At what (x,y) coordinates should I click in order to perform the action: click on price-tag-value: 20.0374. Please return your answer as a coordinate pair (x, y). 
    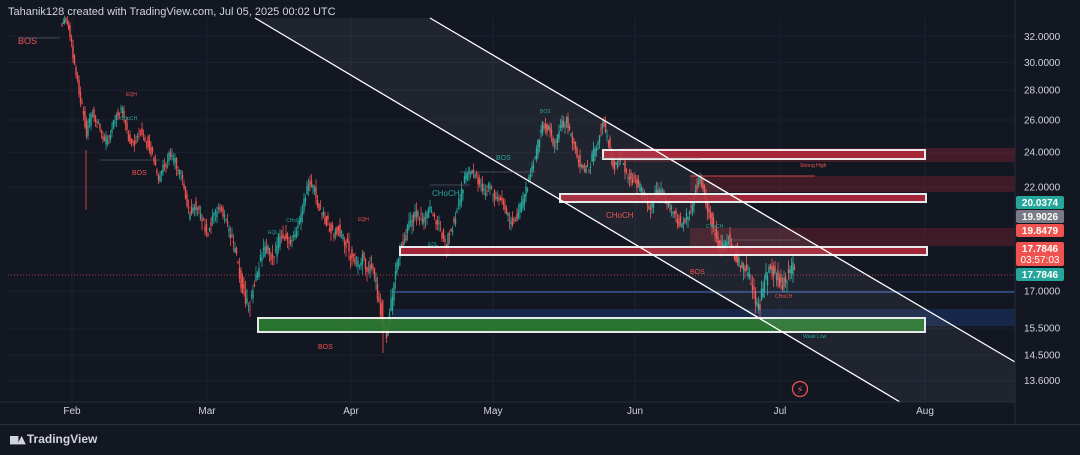
    Looking at the image, I should click on (1040, 203).